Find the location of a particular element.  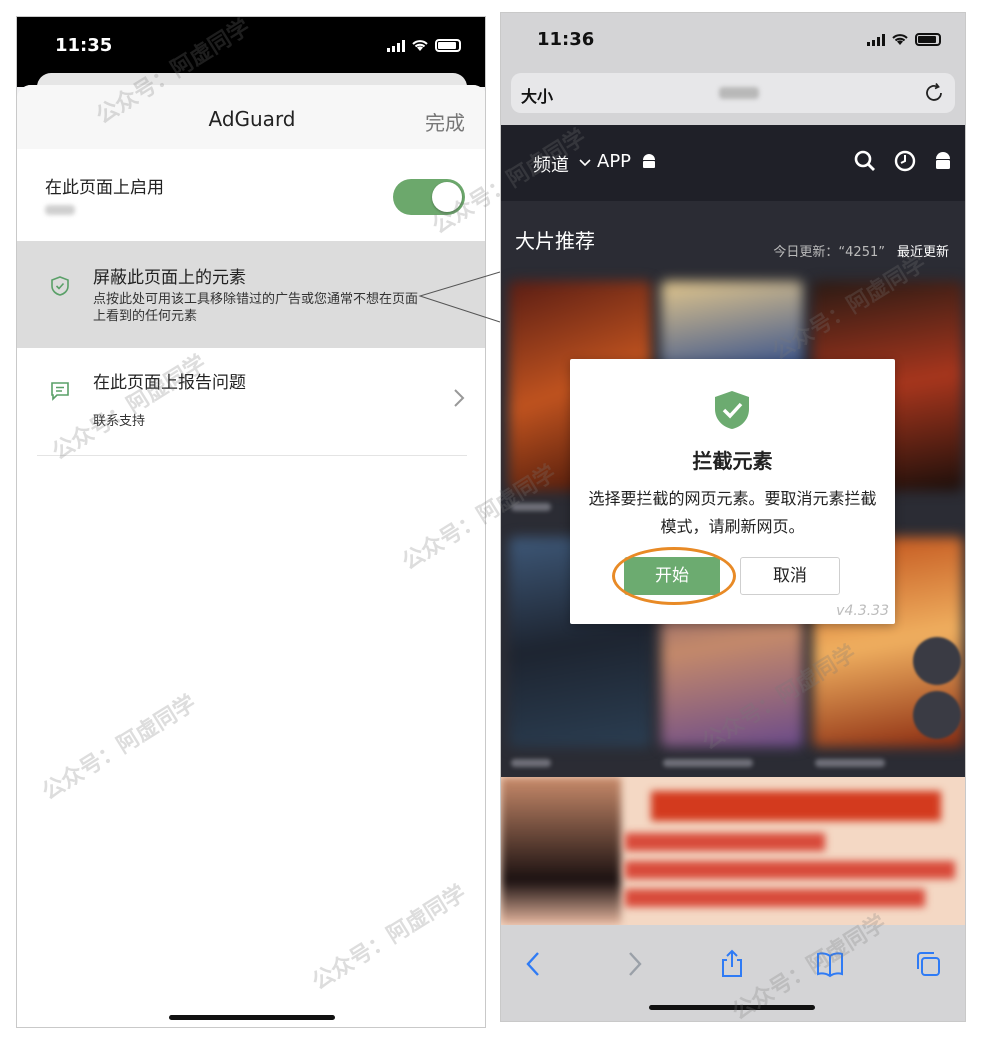

search-icon is located at coordinates (865, 161).